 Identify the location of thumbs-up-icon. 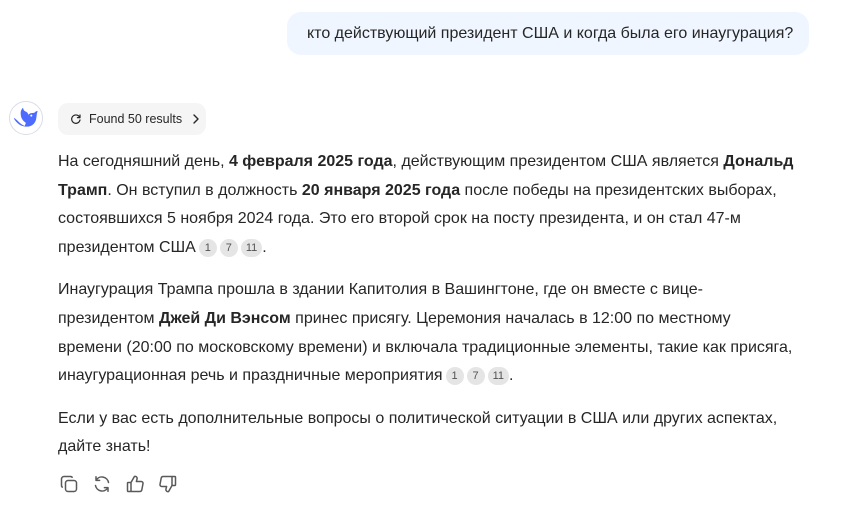
(135, 484).